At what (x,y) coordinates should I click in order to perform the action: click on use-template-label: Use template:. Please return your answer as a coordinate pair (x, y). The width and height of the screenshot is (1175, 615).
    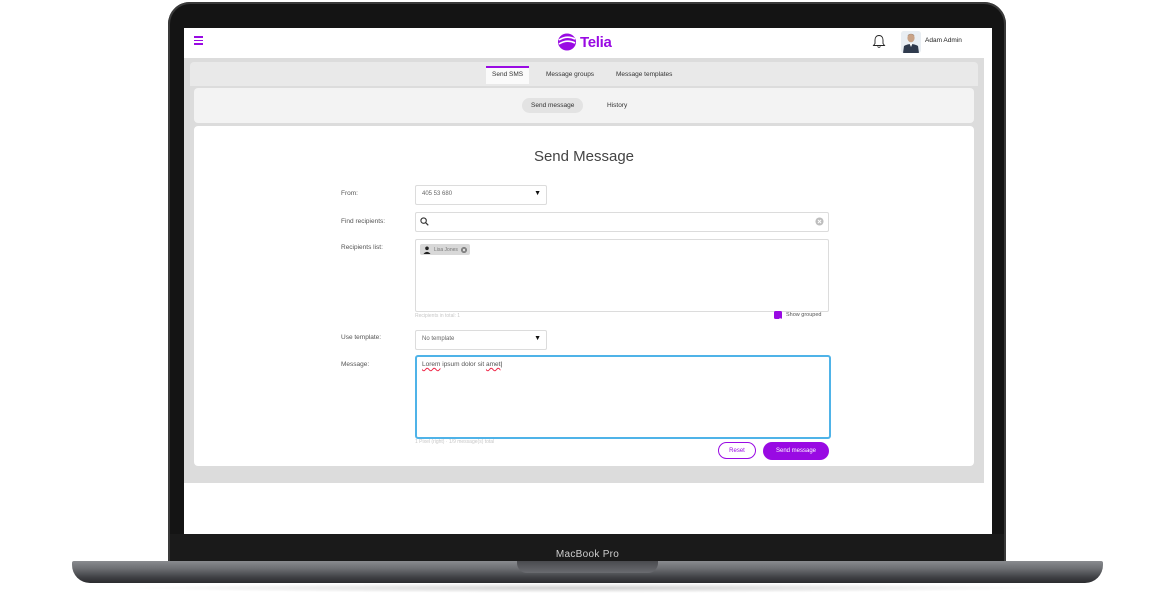
    Looking at the image, I should click on (361, 337).